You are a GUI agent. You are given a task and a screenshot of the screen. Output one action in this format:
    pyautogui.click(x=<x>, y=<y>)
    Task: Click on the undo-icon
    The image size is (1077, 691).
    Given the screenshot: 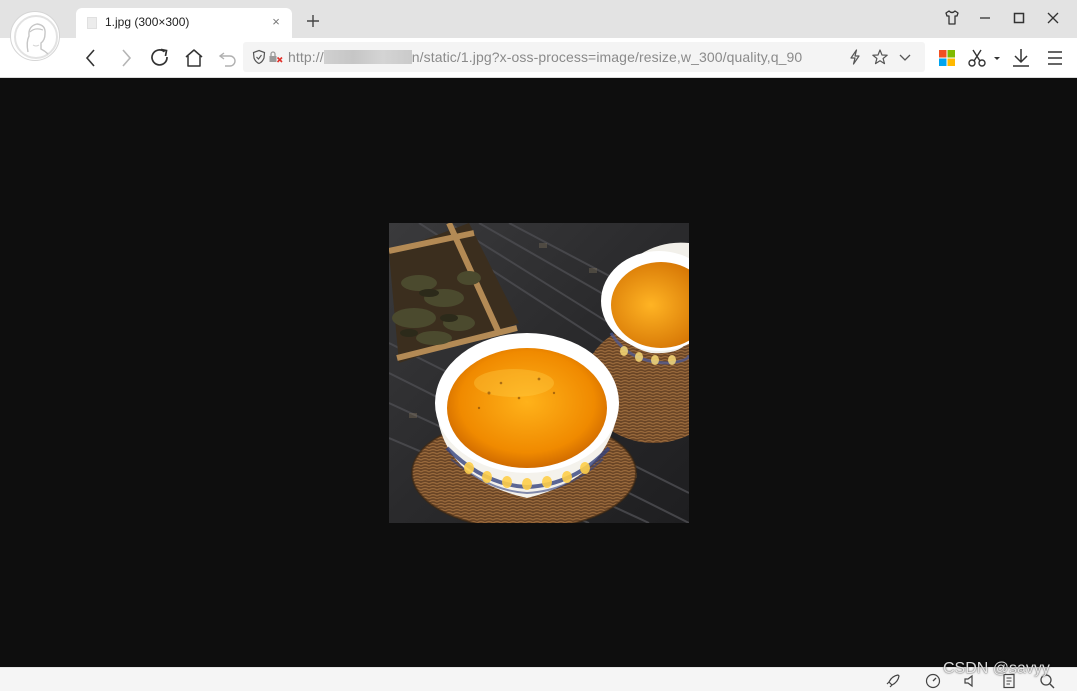 What is the action you would take?
    pyautogui.click(x=227, y=59)
    